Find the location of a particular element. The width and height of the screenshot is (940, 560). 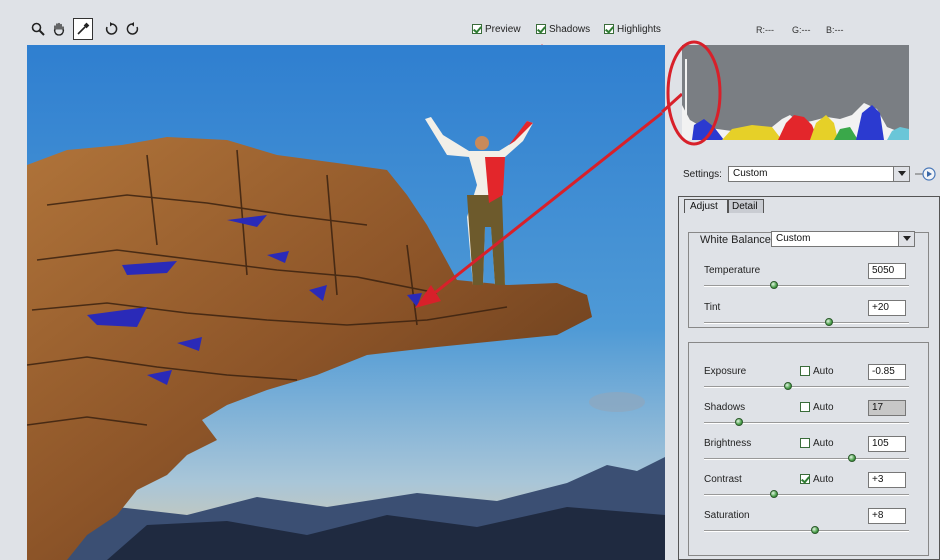

settings-select: Custom is located at coordinates (819, 174).